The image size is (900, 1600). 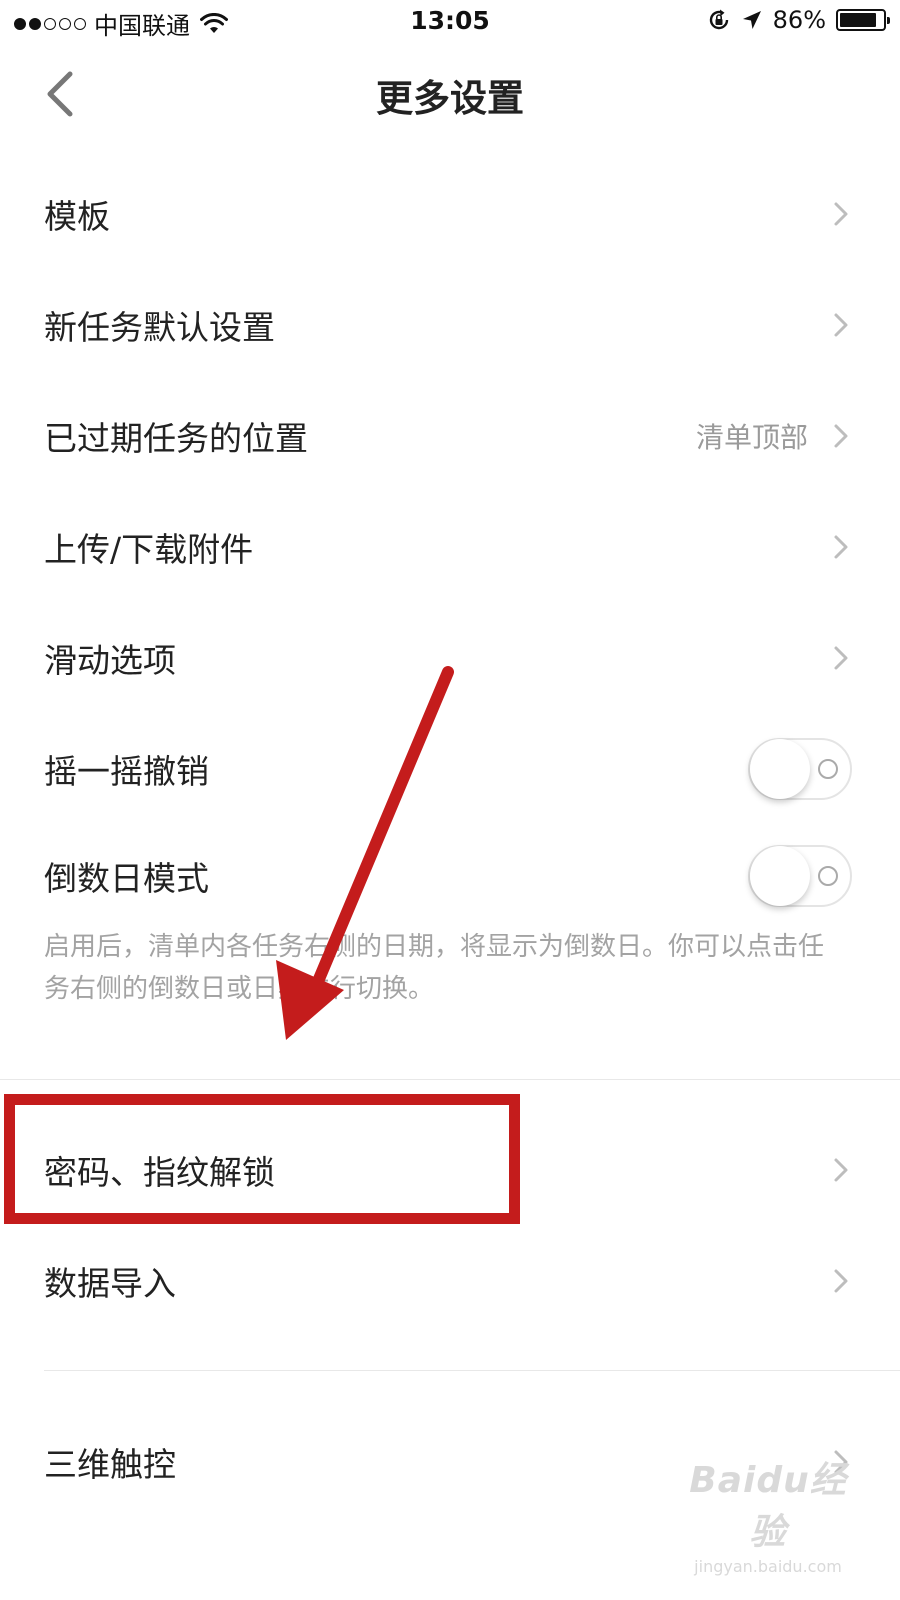 I want to click on page-title: 更多设置, so click(x=450, y=98).